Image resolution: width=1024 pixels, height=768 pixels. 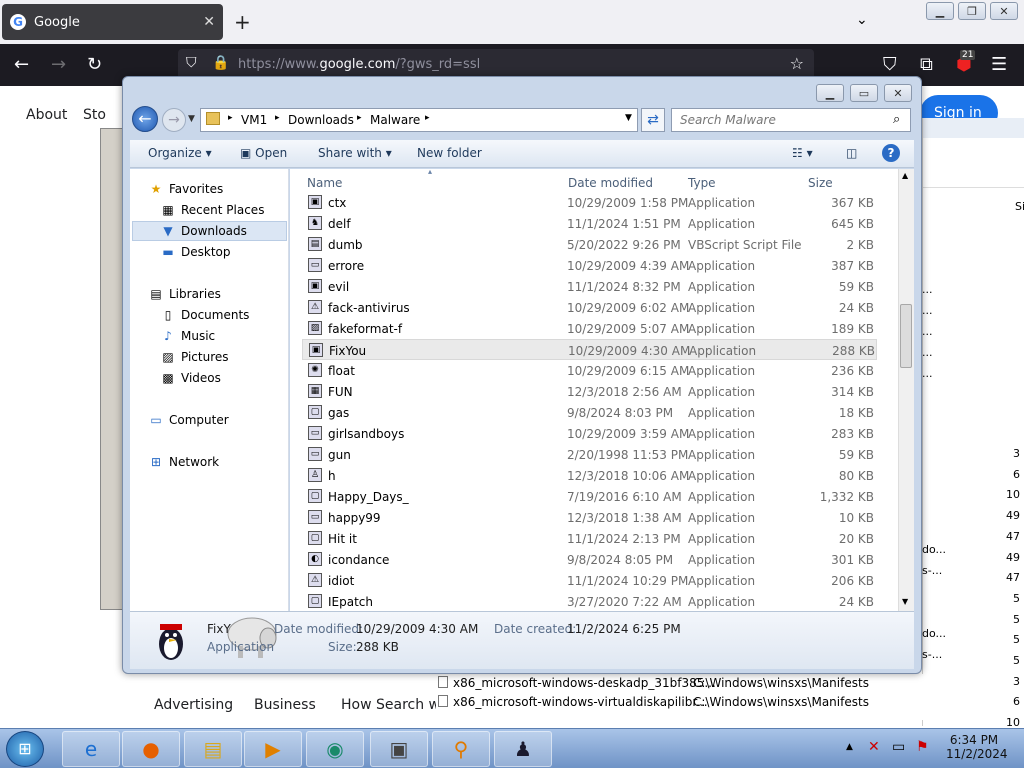 What do you see at coordinates (195, 252) in the screenshot?
I see `nav-desktop: ▬ Desktop` at bounding box center [195, 252].